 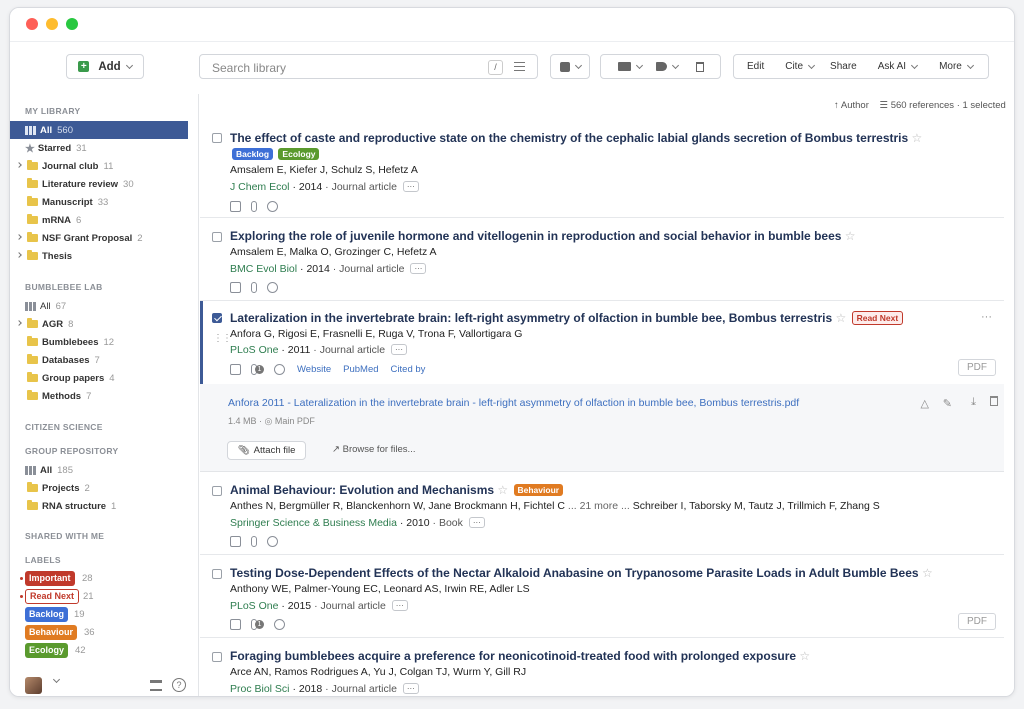 What do you see at coordinates (266, 450) in the screenshot?
I see `attach-file-button: 📎︎ Attach file` at bounding box center [266, 450].